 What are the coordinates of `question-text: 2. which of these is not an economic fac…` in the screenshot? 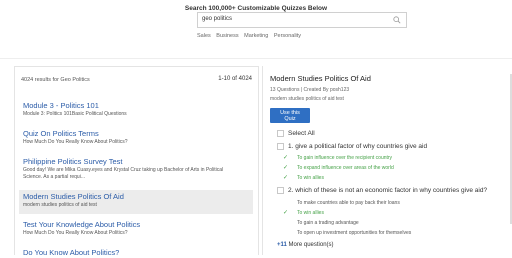 It's located at (388, 190).